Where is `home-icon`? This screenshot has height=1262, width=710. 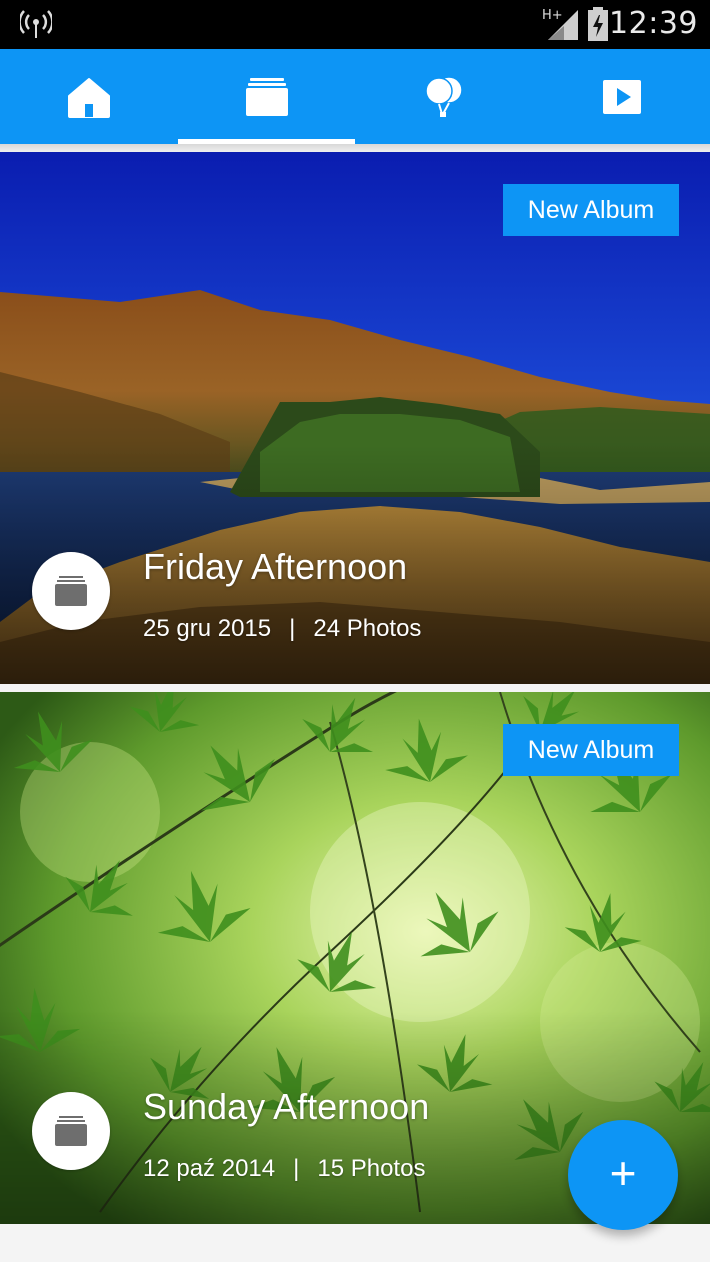 home-icon is located at coordinates (88, 97).